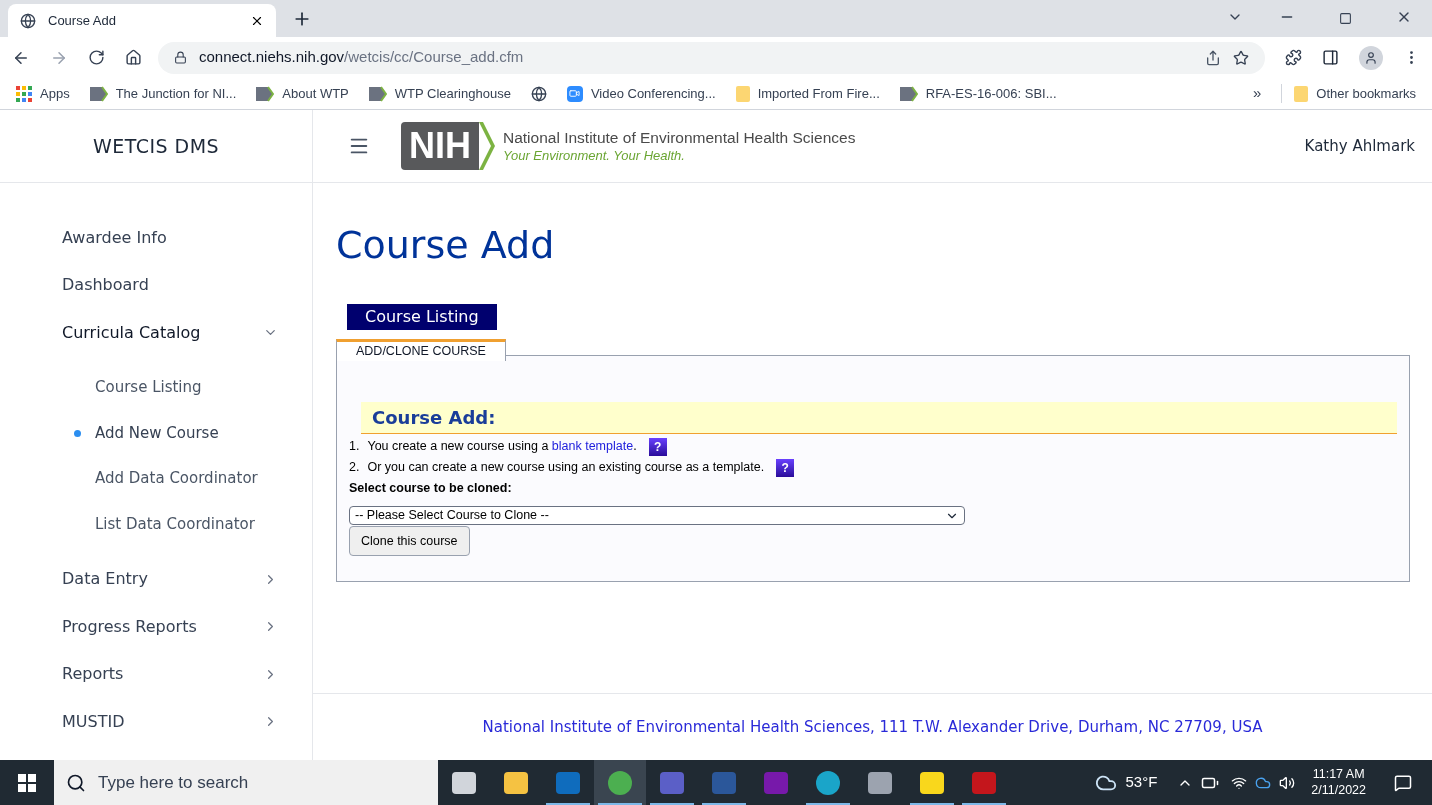  Describe the element at coordinates (170, 674) in the screenshot. I see `sidebar-item: Reports` at that location.